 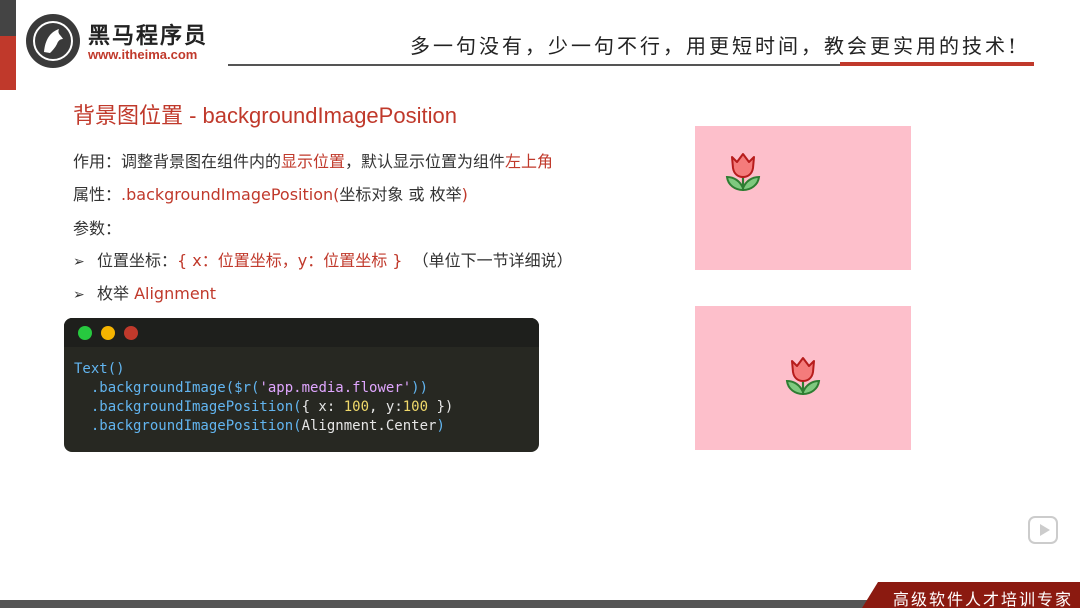 What do you see at coordinates (313, 161) in the screenshot?
I see `description-line: 作用：调整背景图在组件内的显示位置，默认显示位置为组件左上角` at bounding box center [313, 161].